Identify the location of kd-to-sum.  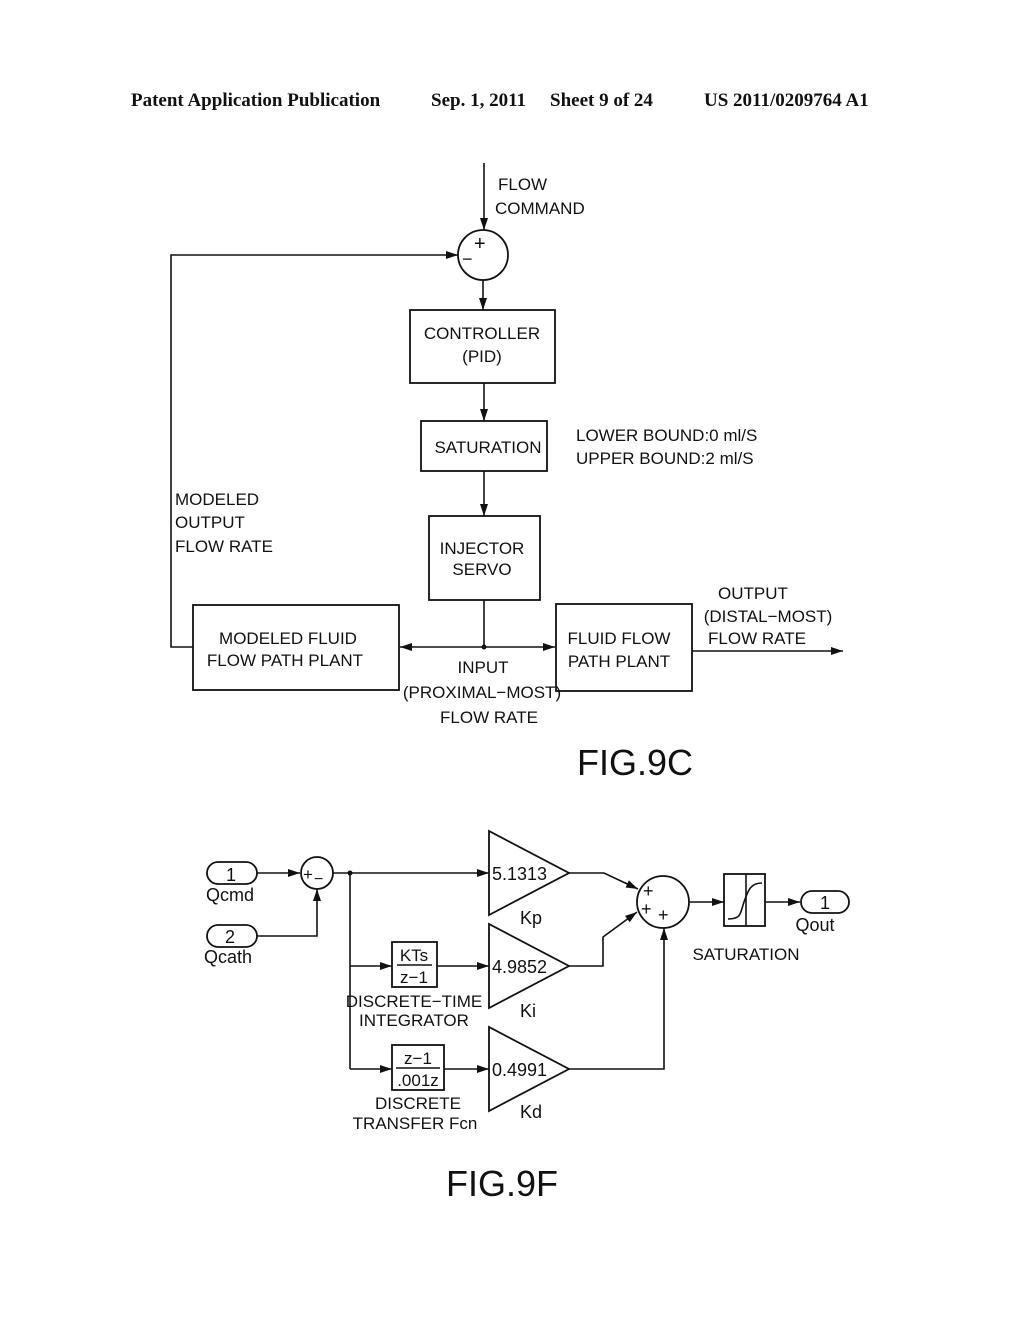
(618, 999).